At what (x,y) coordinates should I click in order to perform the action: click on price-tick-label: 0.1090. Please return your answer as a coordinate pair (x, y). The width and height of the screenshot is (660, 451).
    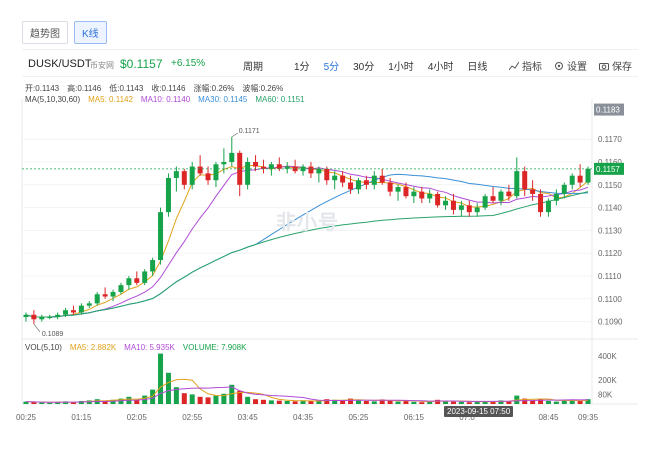
    Looking at the image, I should click on (610, 322).